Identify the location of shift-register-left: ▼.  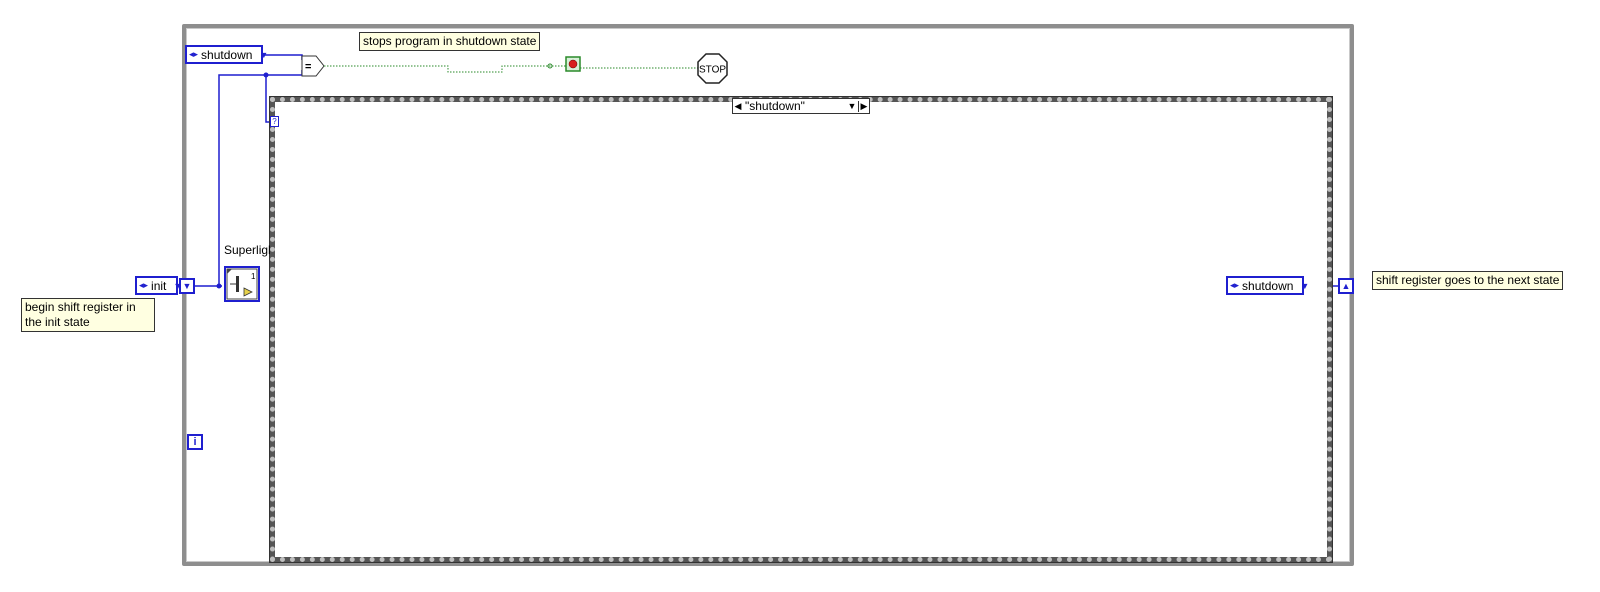
(187, 286).